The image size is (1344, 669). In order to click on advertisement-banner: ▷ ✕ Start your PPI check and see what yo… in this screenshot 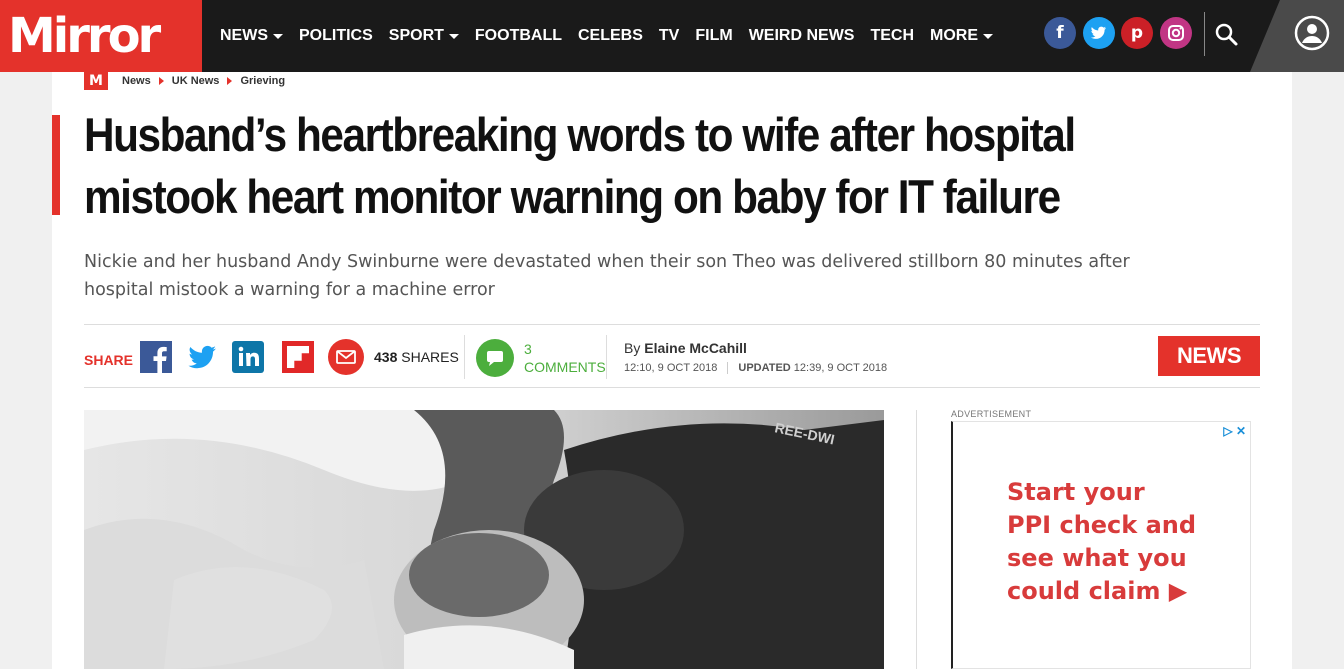, I will do `click(1101, 545)`.